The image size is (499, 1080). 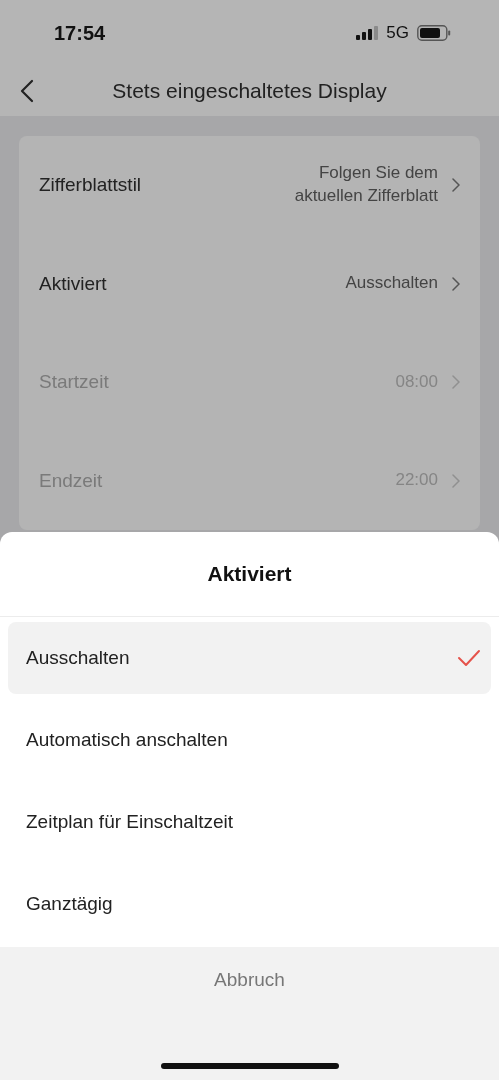 I want to click on network-label: 5G, so click(x=397, y=33).